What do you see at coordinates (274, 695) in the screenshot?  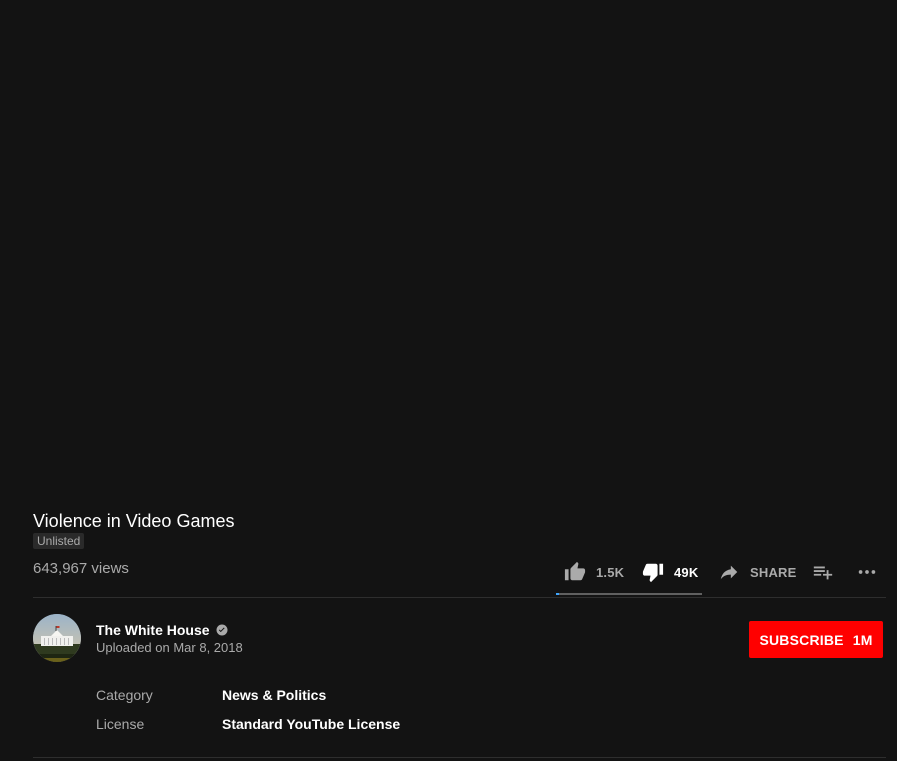 I see `category-value: News & Politics` at bounding box center [274, 695].